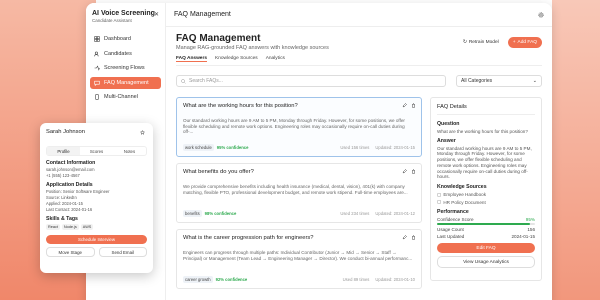 The width and height of the screenshot is (600, 300). Describe the element at coordinates (377, 213) in the screenshot. I see `faq-stats: Used 234 times Updated: 2024-01-12` at that location.